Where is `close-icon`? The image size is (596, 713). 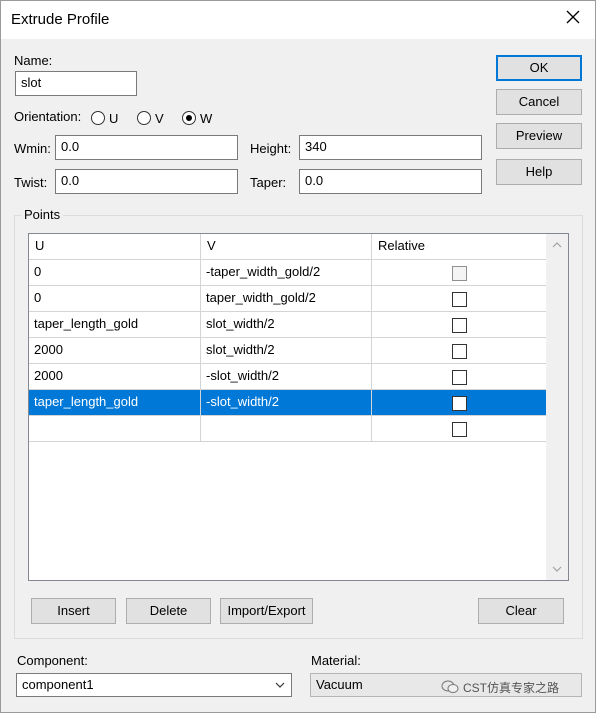 close-icon is located at coordinates (573, 17).